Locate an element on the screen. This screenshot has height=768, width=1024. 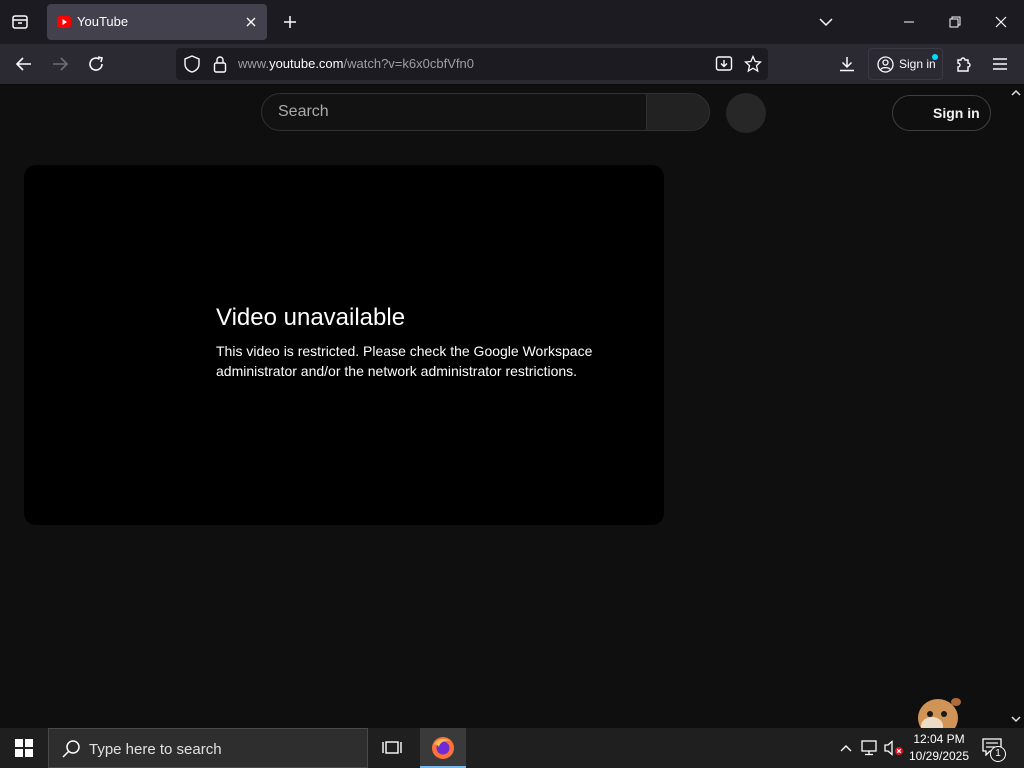
new-tab-button is located at coordinates (290, 22).